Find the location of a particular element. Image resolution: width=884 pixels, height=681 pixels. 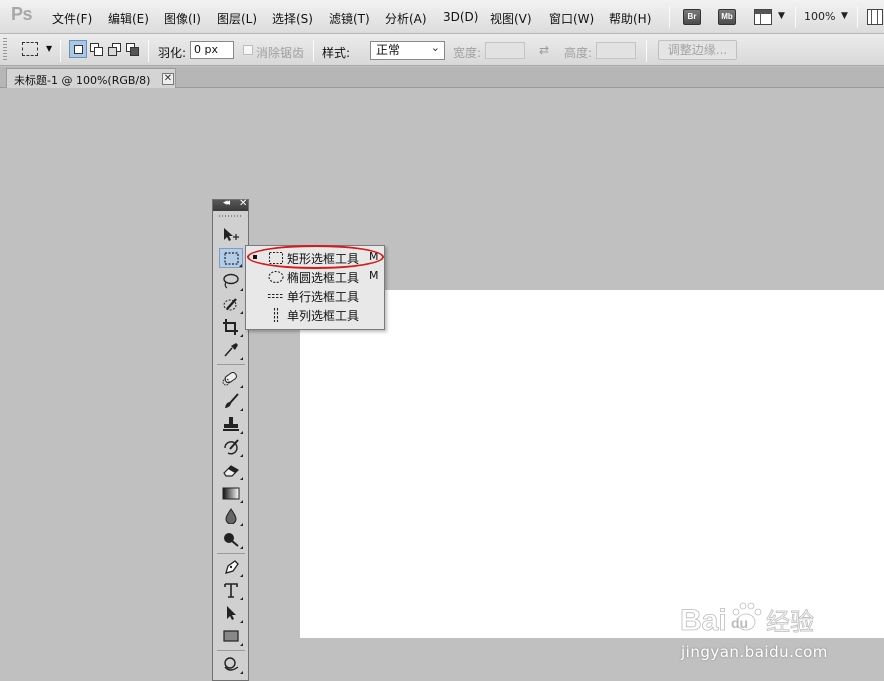

zoom-level: 100% is located at coordinates (819, 16).